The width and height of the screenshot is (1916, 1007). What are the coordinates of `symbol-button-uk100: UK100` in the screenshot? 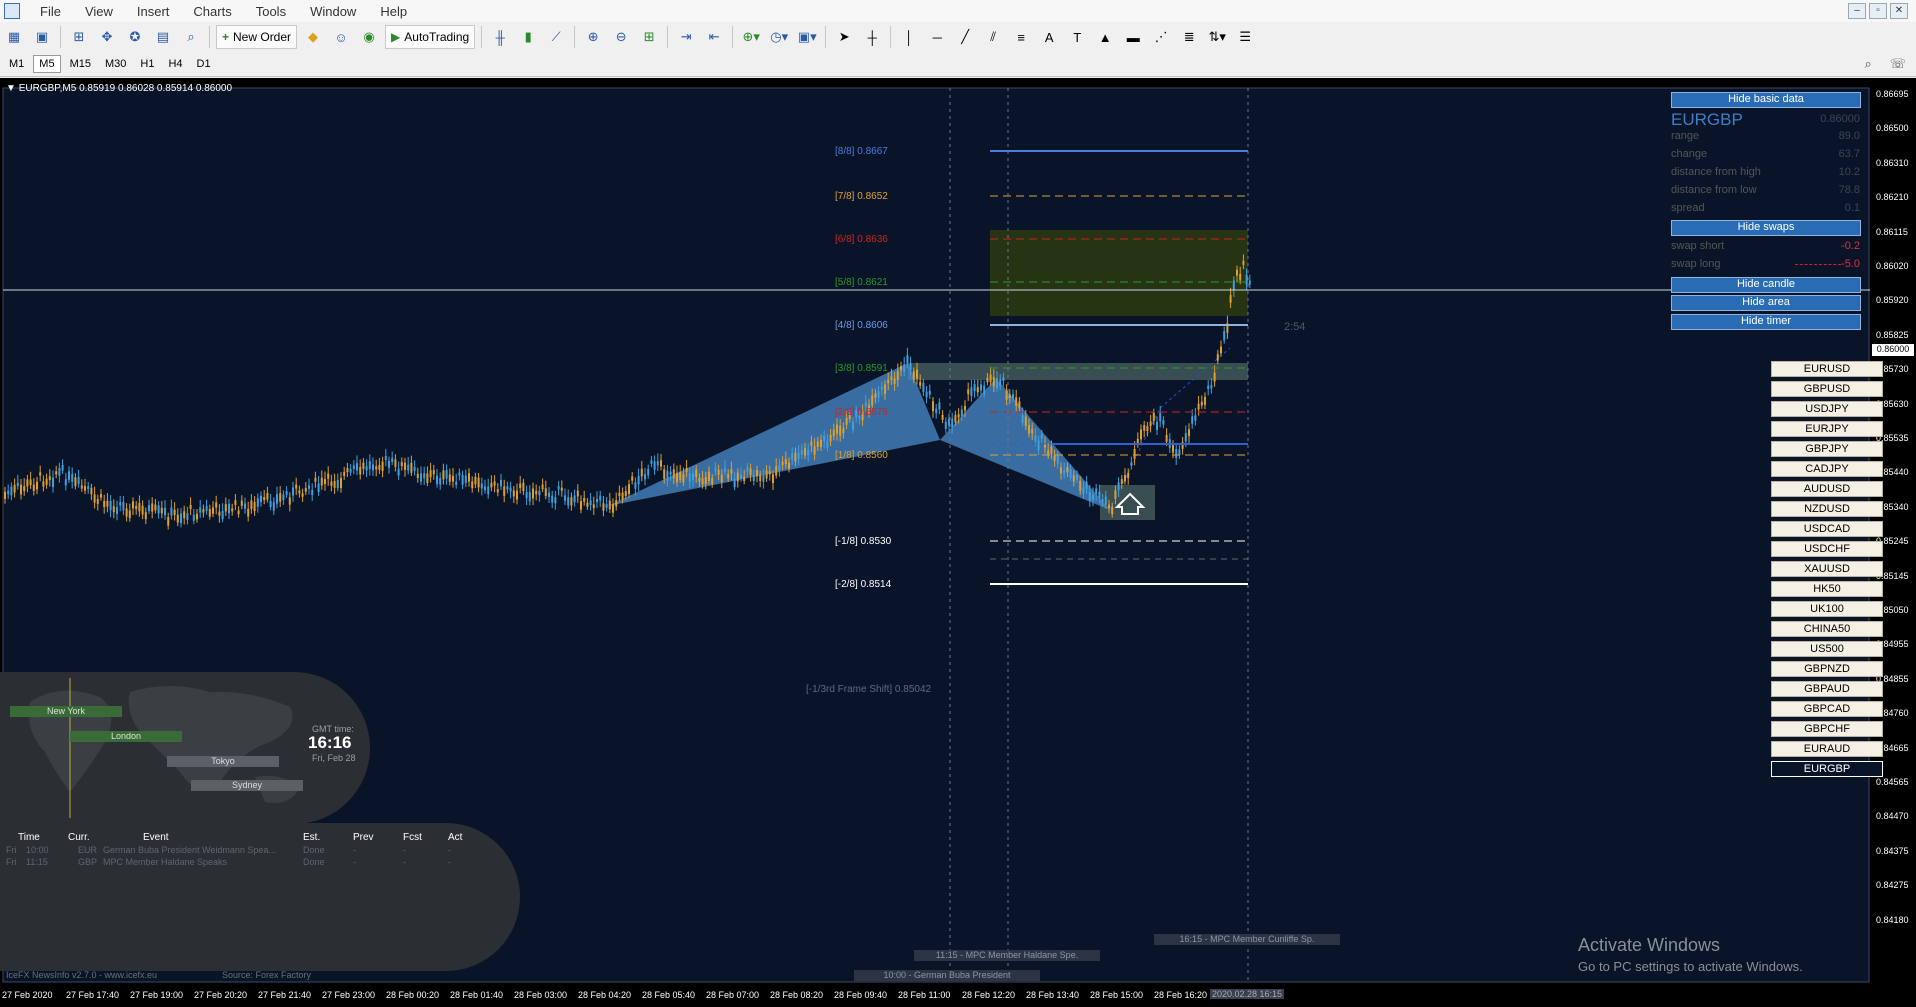 It's located at (1827, 609).